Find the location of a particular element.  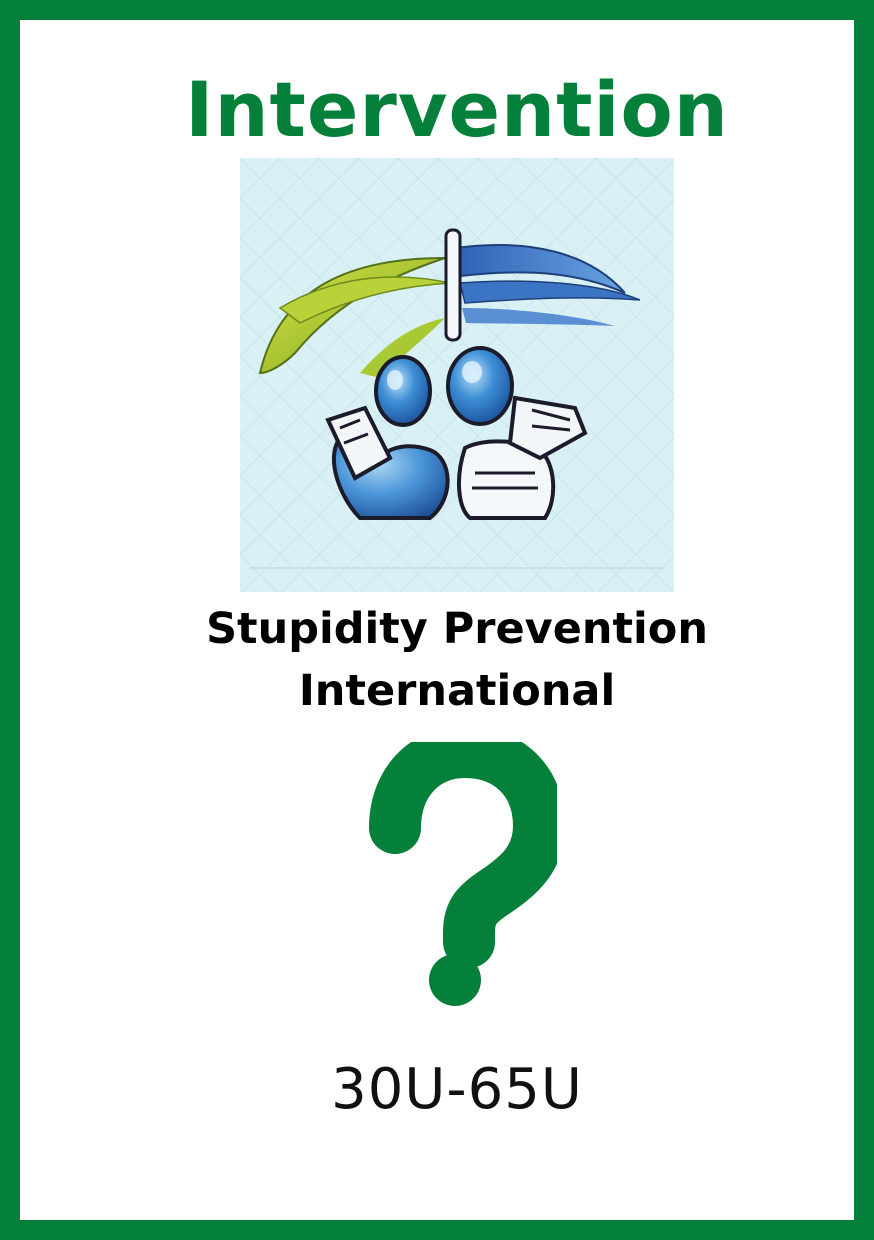

question-mark-icon is located at coordinates (457, 877).